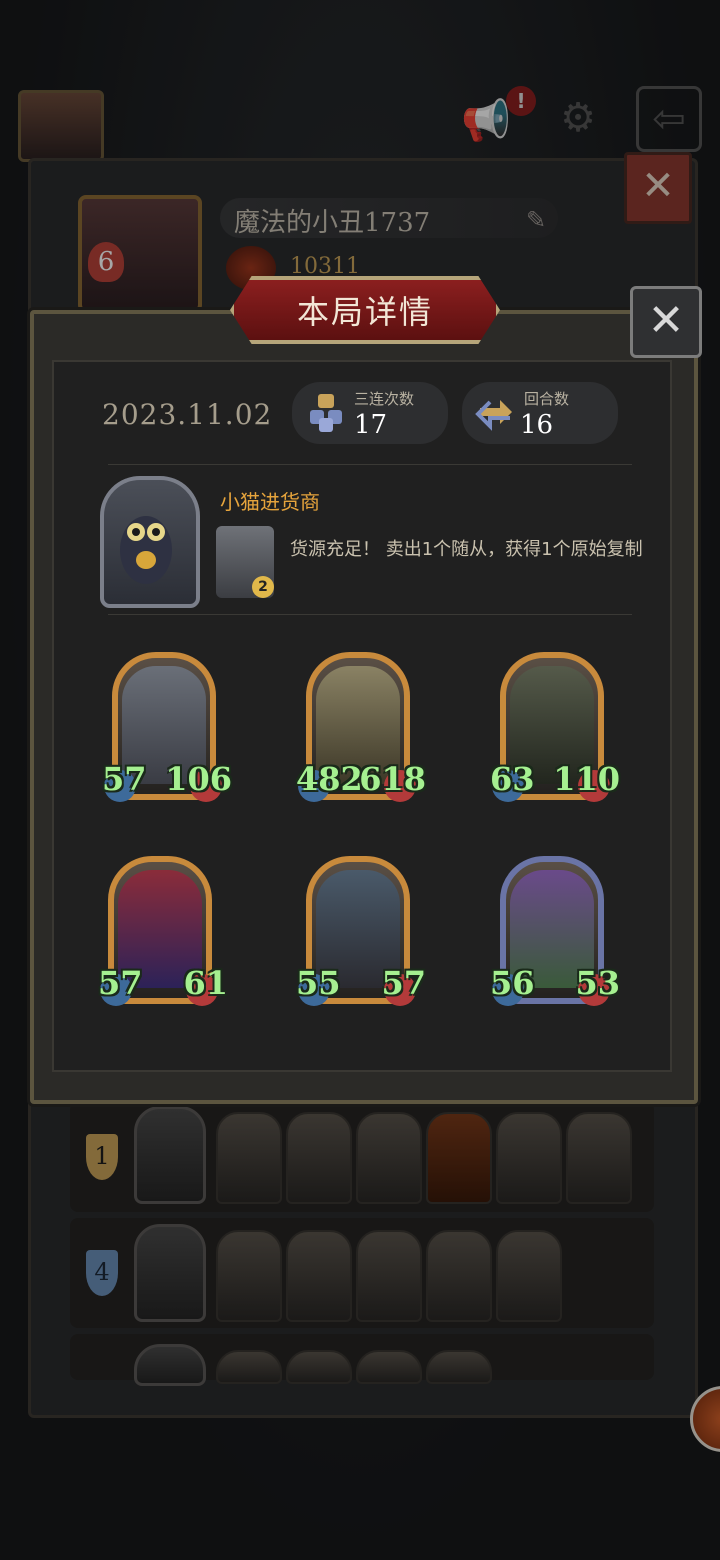 Image resolution: width=720 pixels, height=1560 pixels. What do you see at coordinates (205, 983) in the screenshot?
I see `unit-health: 61` at bounding box center [205, 983].